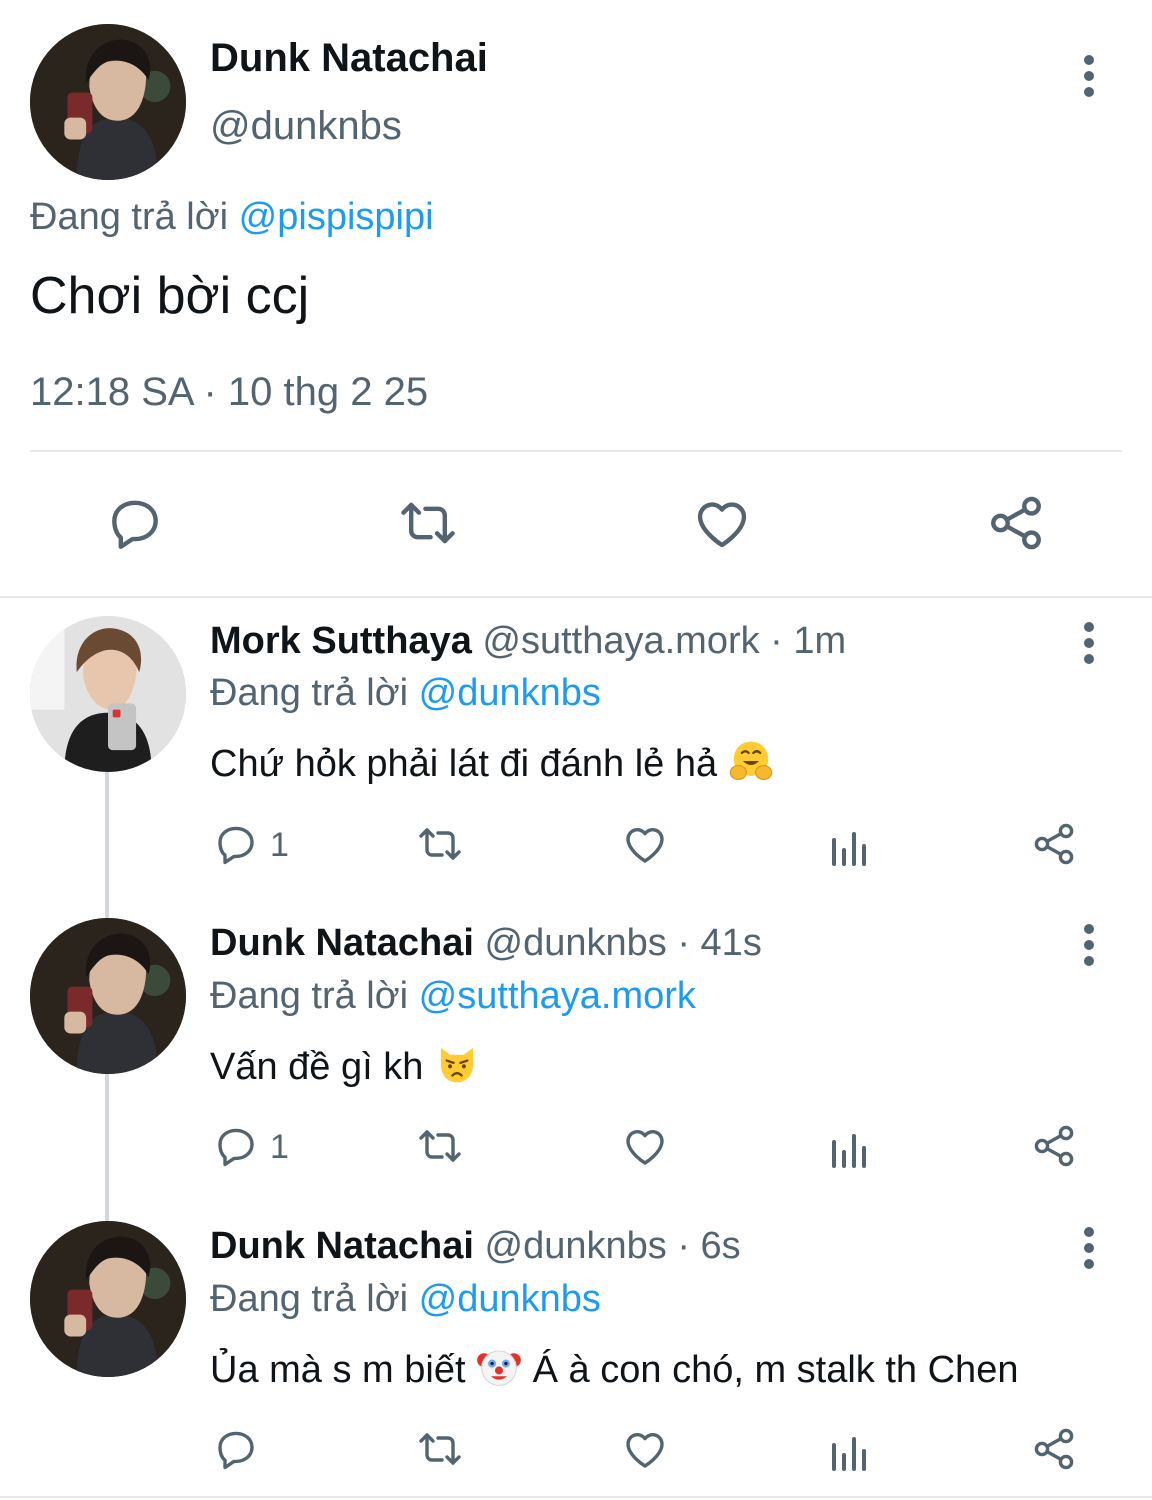  I want to click on section-divider, so click(576, 597).